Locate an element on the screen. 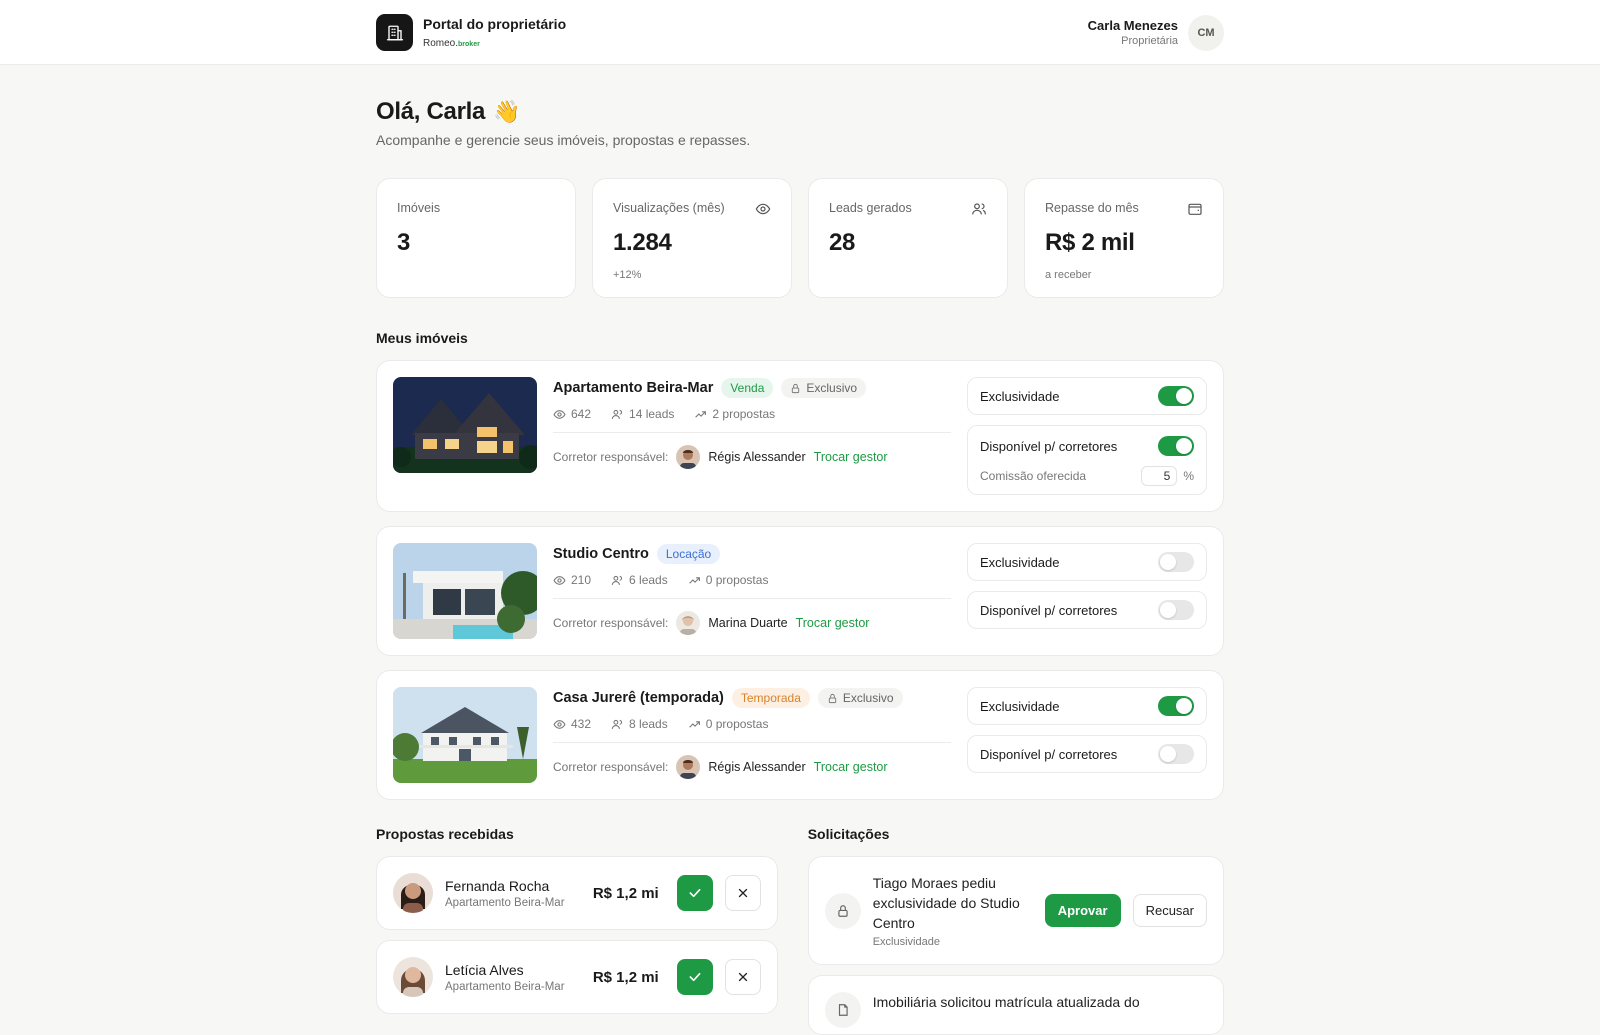 The height and width of the screenshot is (1035, 1600). stat-card-leads: Leads gerados 28 is located at coordinates (908, 238).